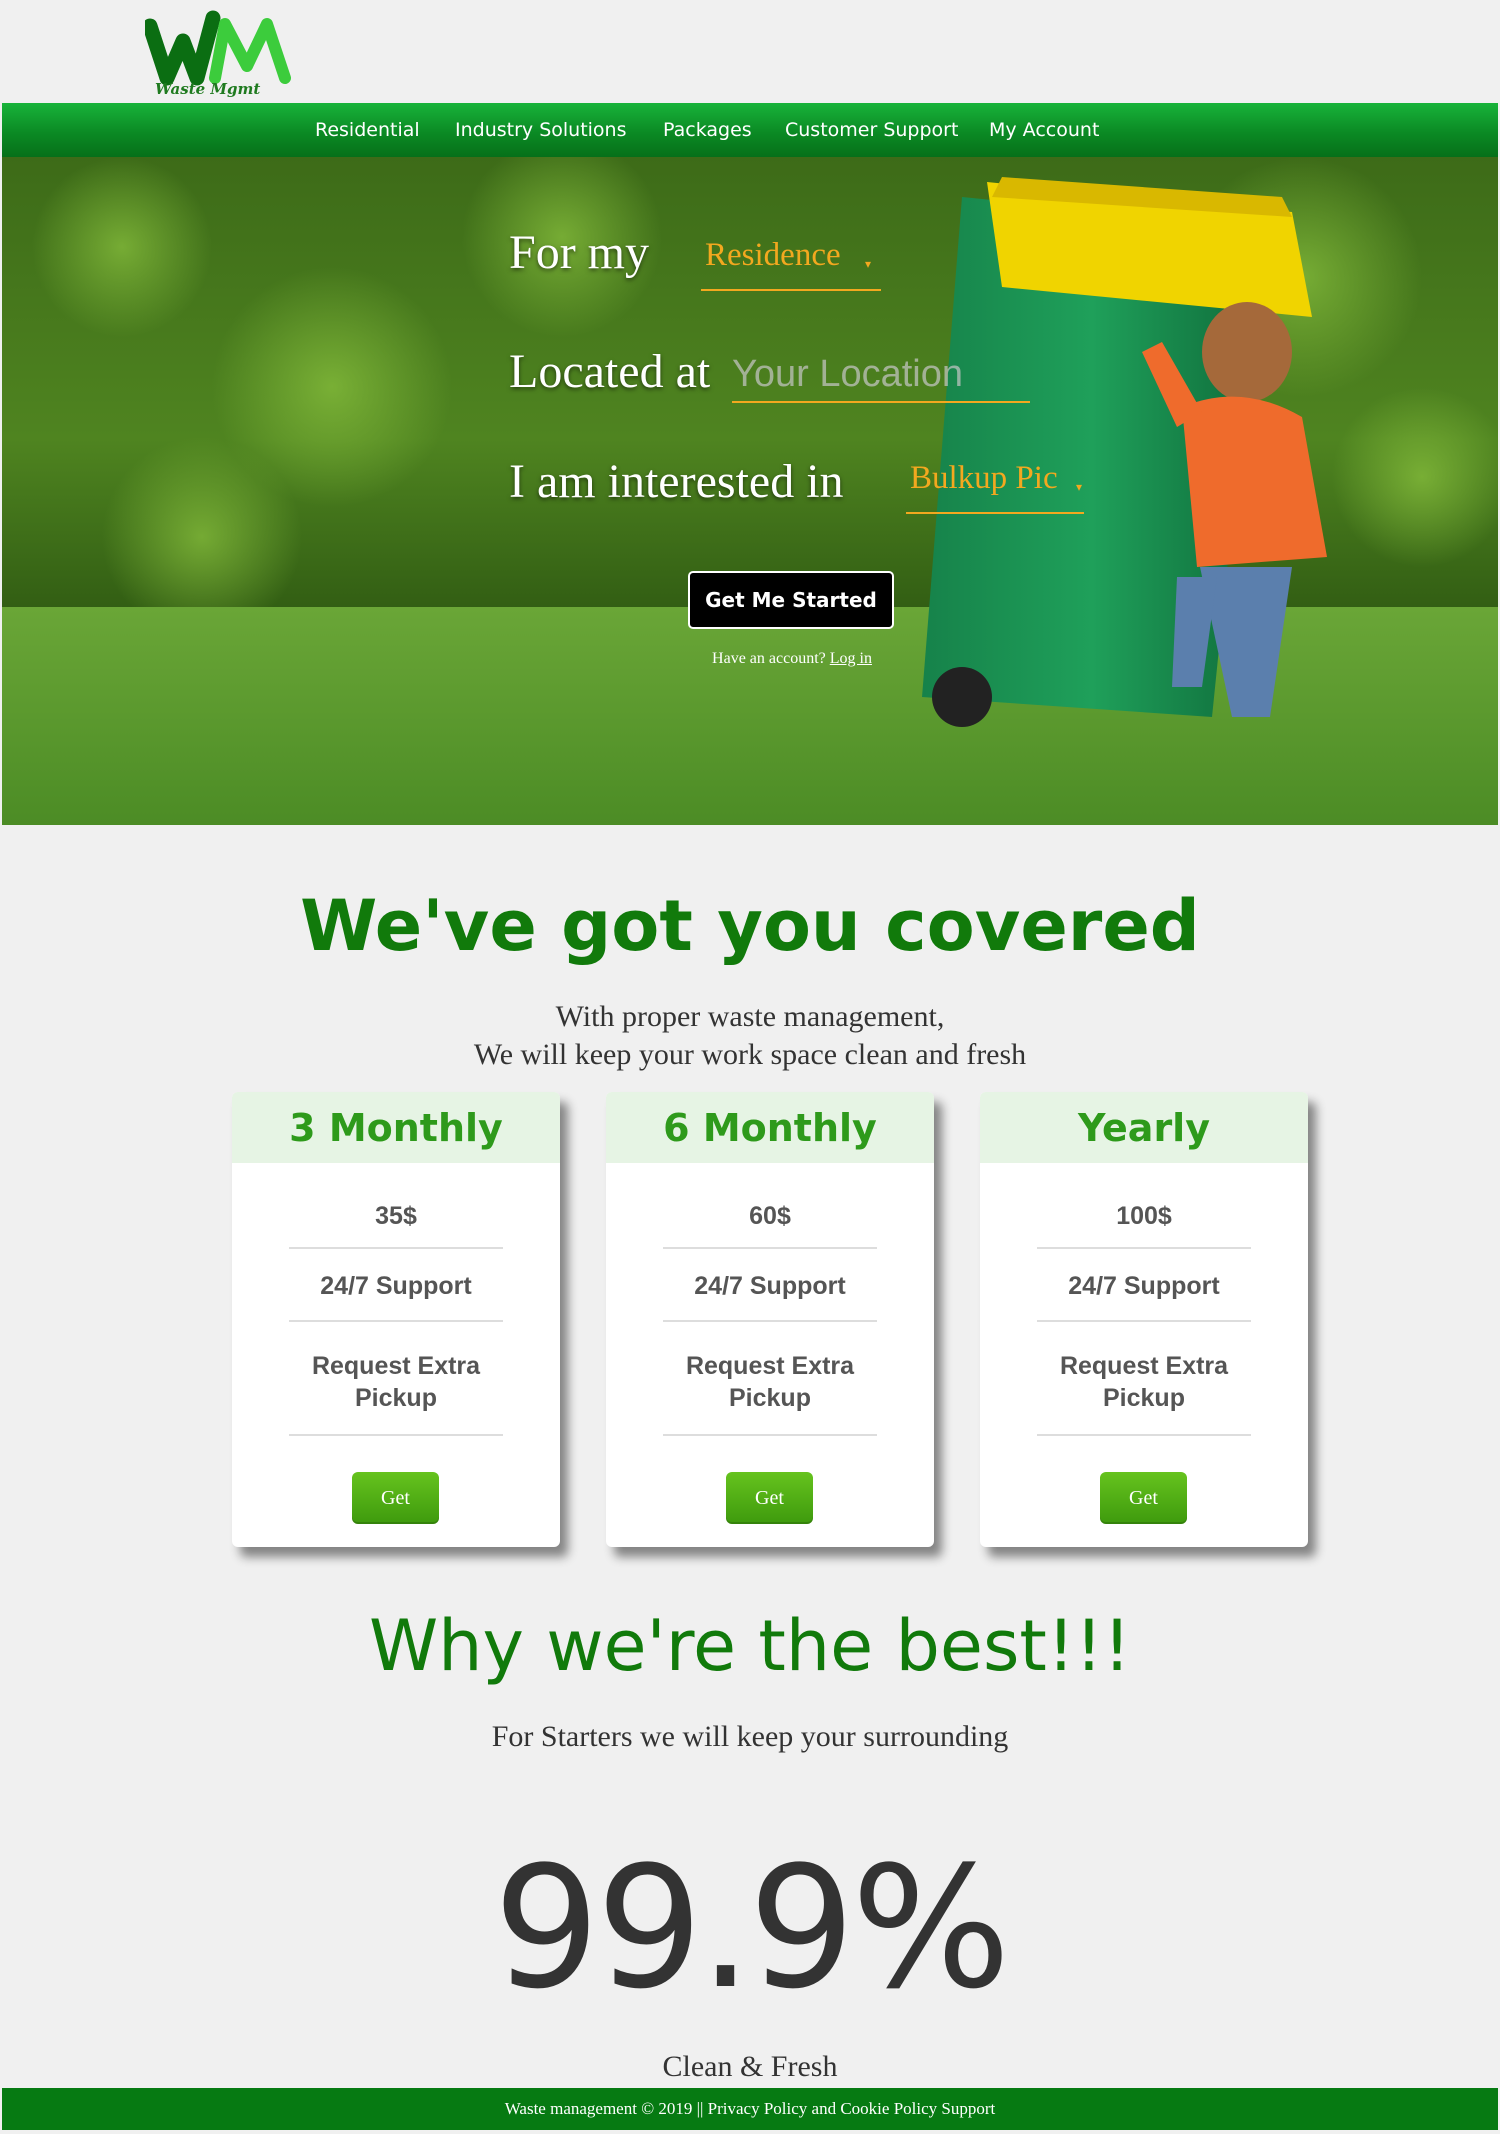 The height and width of the screenshot is (2134, 1500). Describe the element at coordinates (752, 1928) in the screenshot. I see `cleanliness-stat: 99.9%` at that location.